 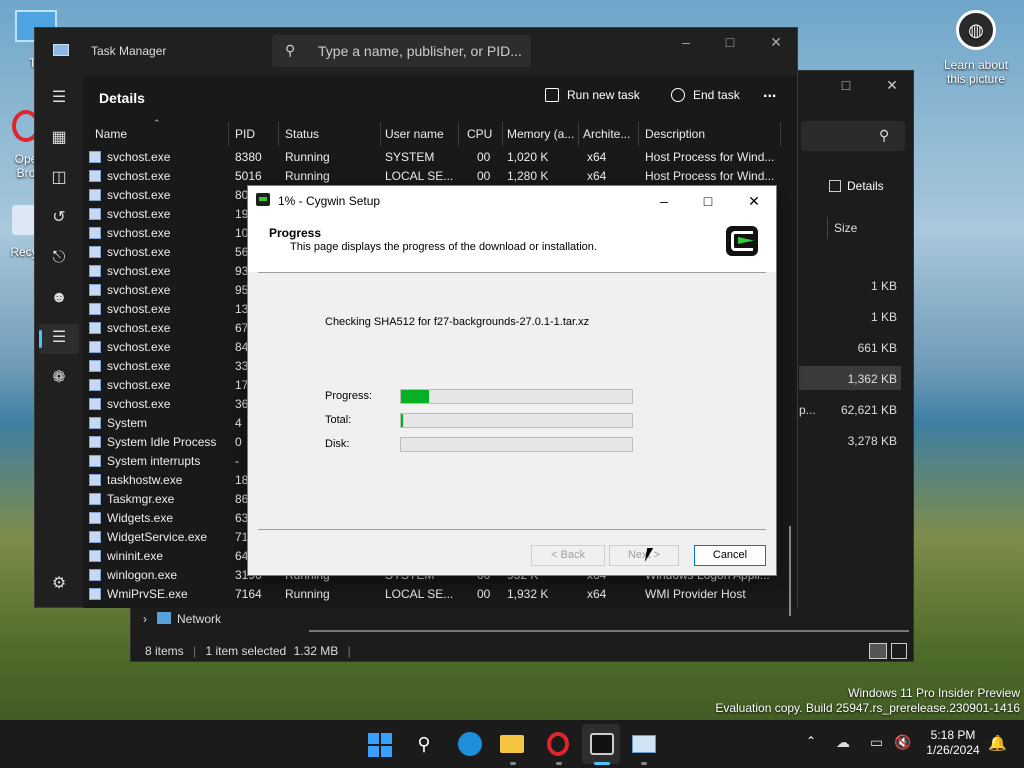 I want to click on processes-icon: ▦, so click(x=59, y=138).